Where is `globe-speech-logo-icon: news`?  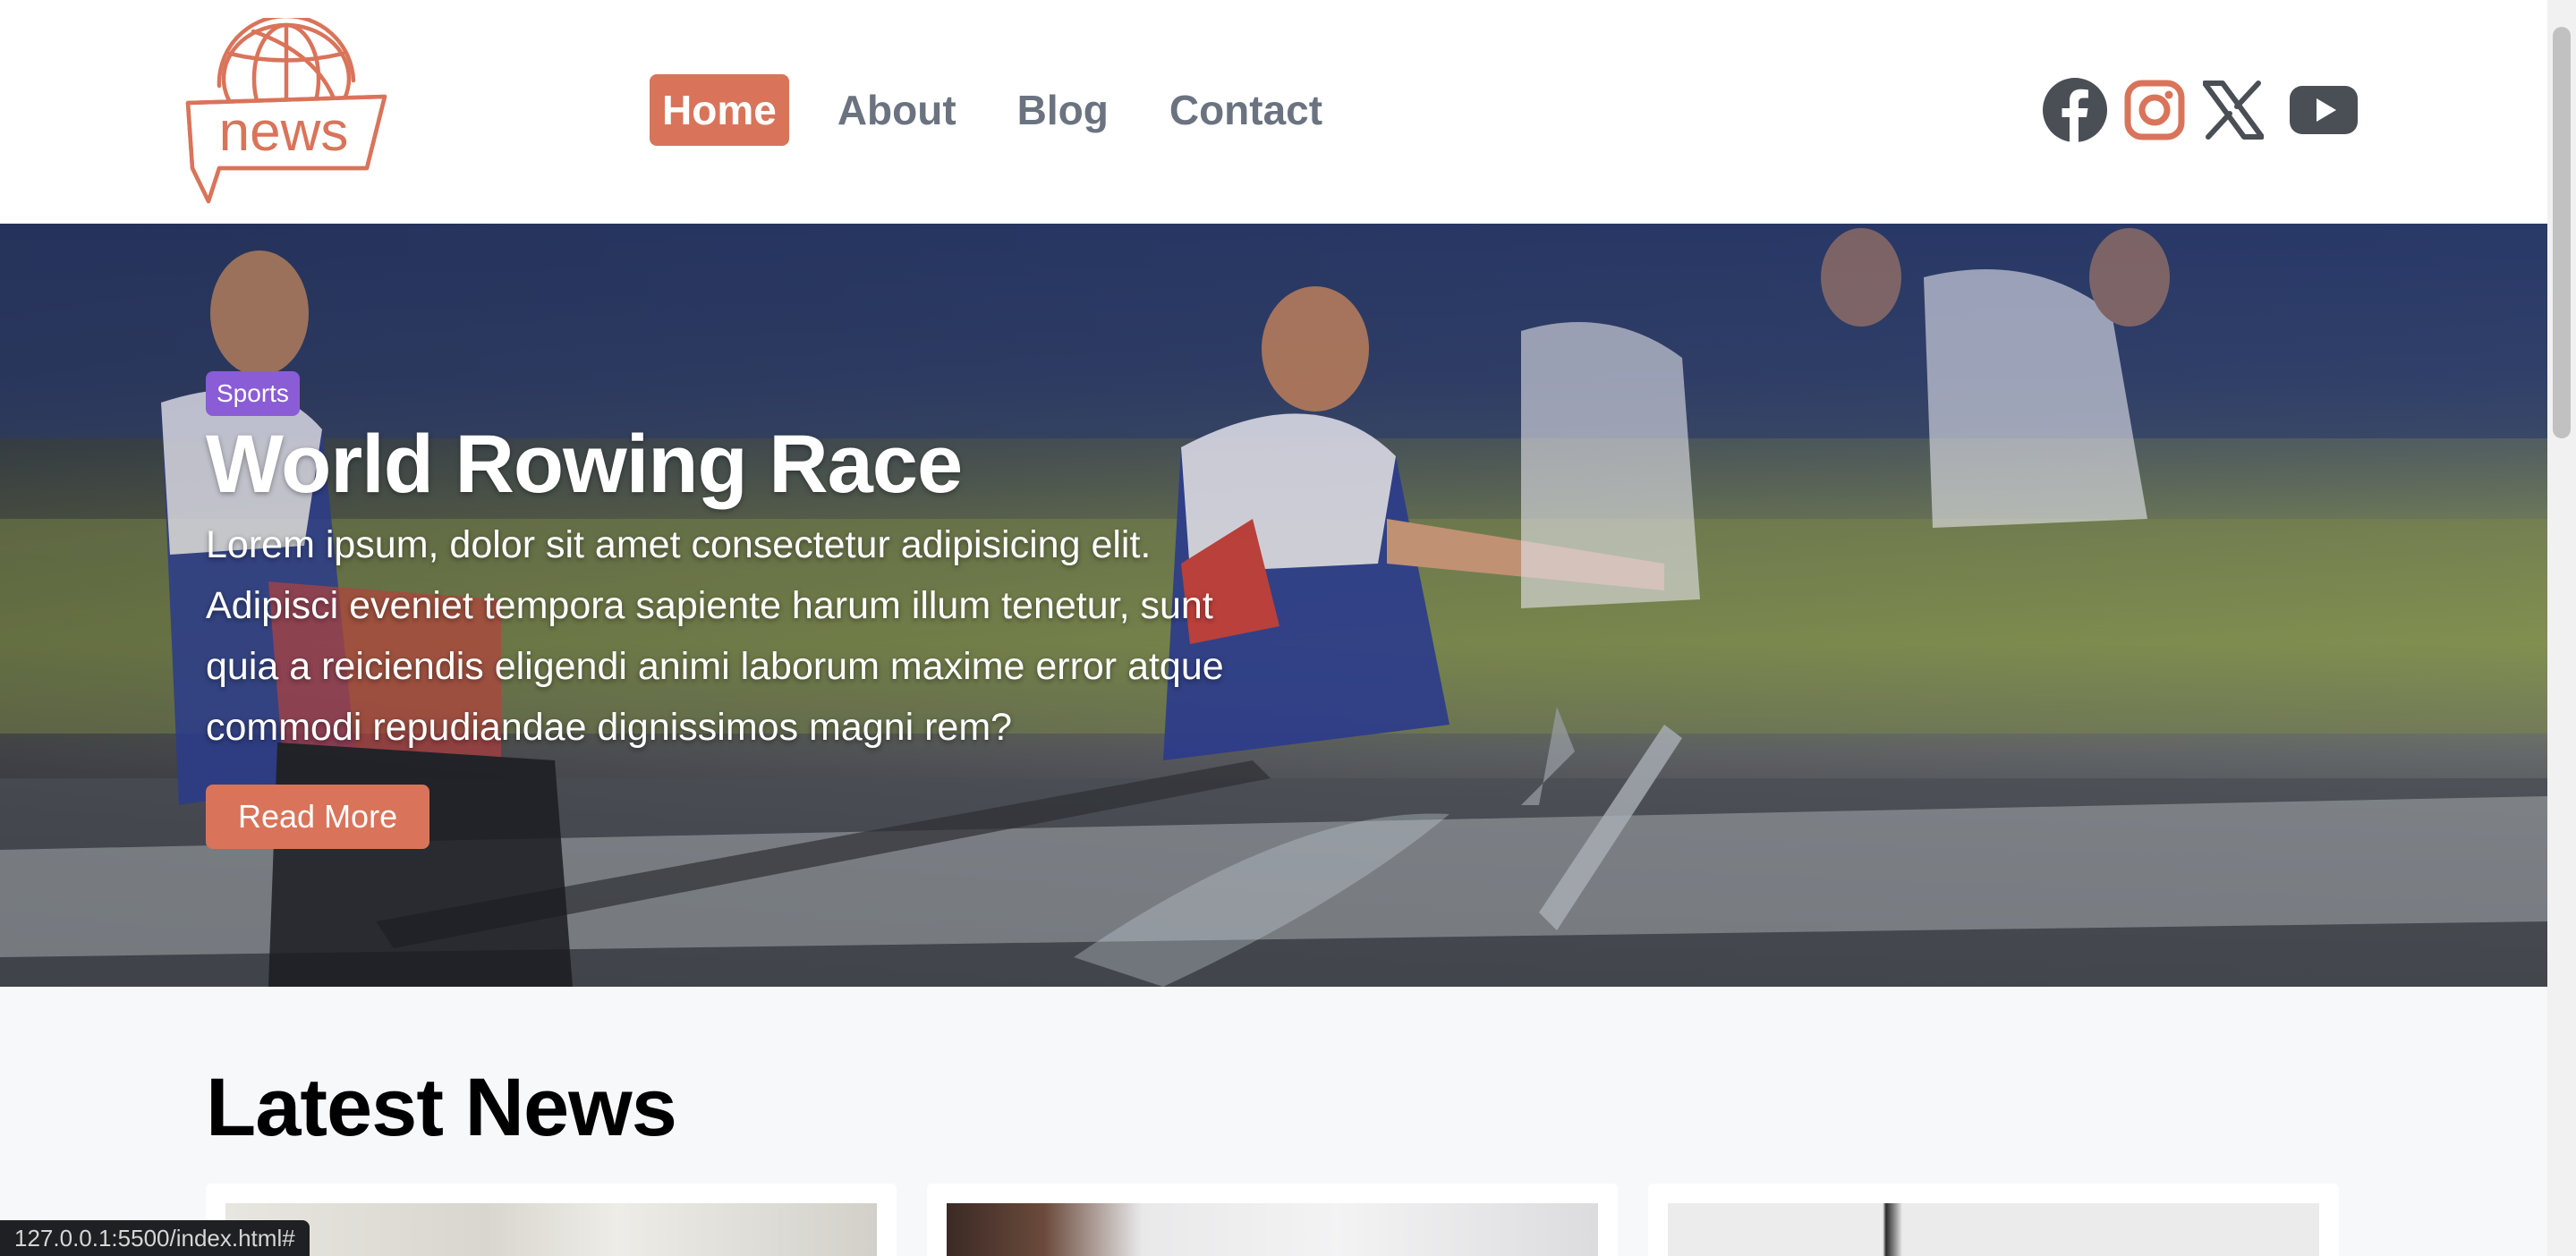 globe-speech-logo-icon: news is located at coordinates (286, 108).